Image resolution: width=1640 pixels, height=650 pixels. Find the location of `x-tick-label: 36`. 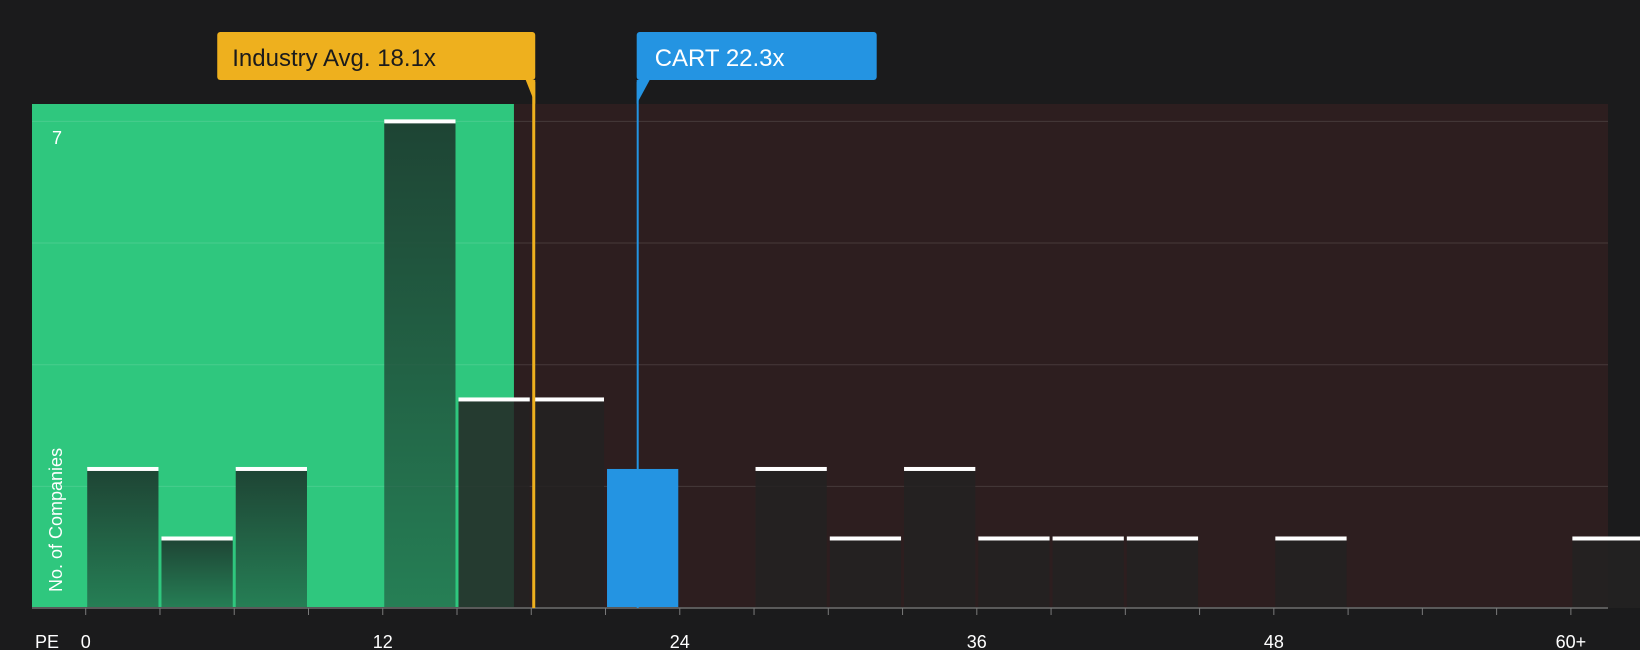

x-tick-label: 36 is located at coordinates (977, 641).